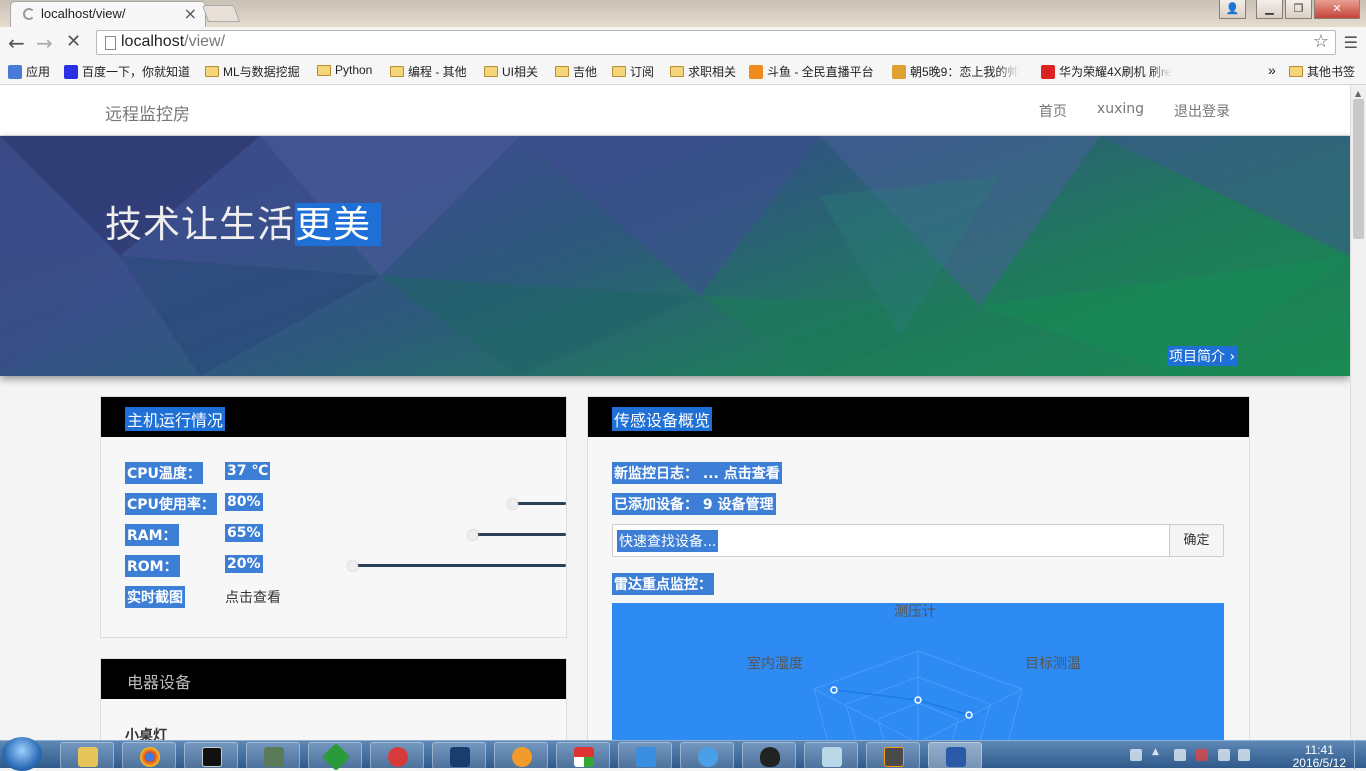 The height and width of the screenshot is (771, 1366). What do you see at coordinates (1272, 70) in the screenshot?
I see `bookmarks-overflow-icon: »` at bounding box center [1272, 70].